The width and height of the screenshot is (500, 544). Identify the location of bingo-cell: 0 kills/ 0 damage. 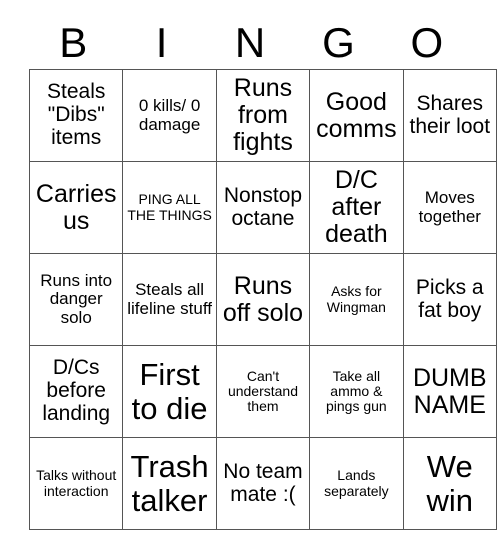
(169, 115).